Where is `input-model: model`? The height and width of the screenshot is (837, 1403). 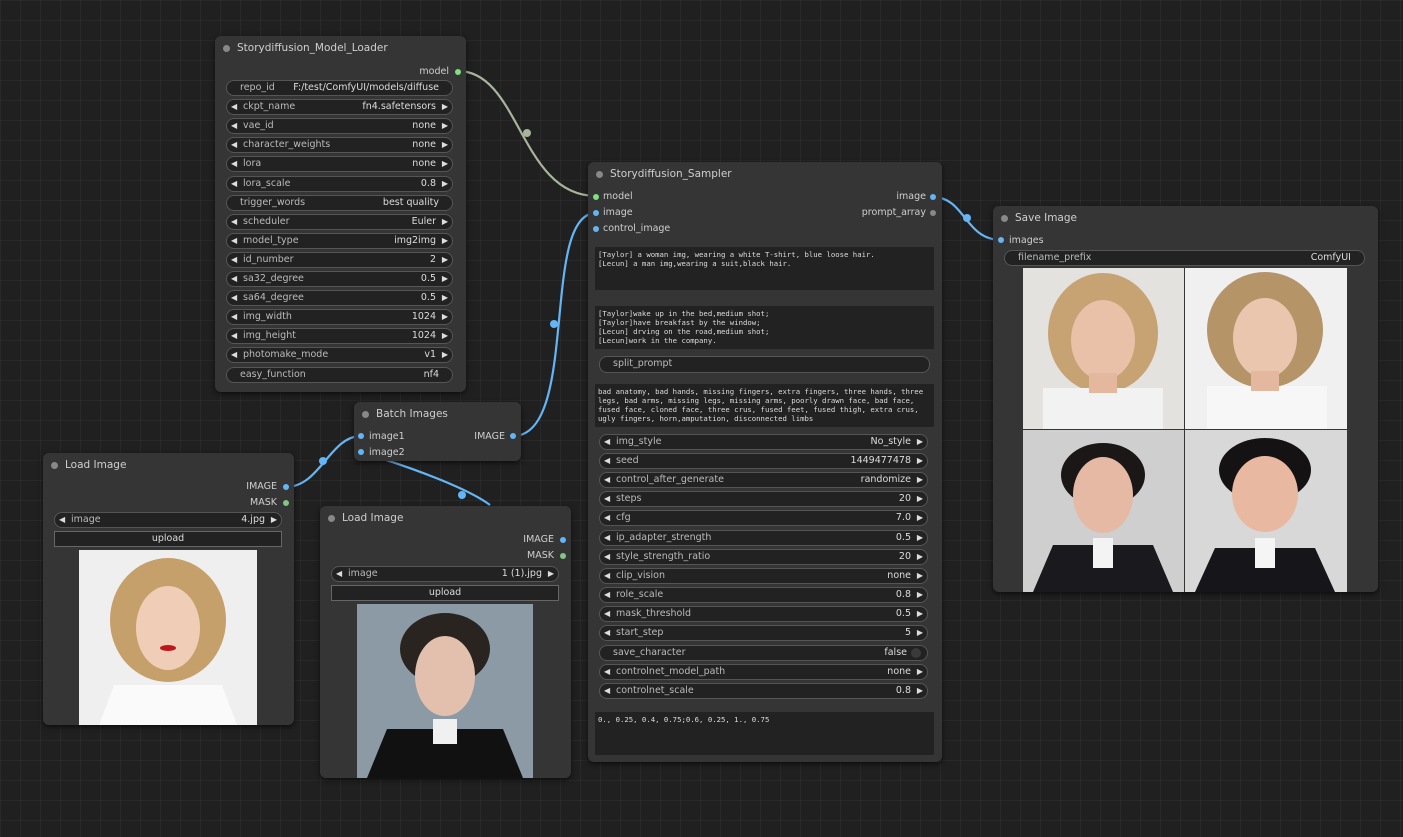
input-model: model is located at coordinates (618, 197).